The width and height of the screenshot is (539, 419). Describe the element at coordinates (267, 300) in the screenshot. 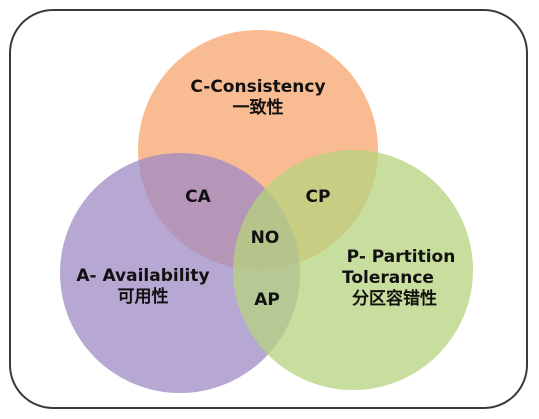

I see `ap-intersection-label: AP` at that location.